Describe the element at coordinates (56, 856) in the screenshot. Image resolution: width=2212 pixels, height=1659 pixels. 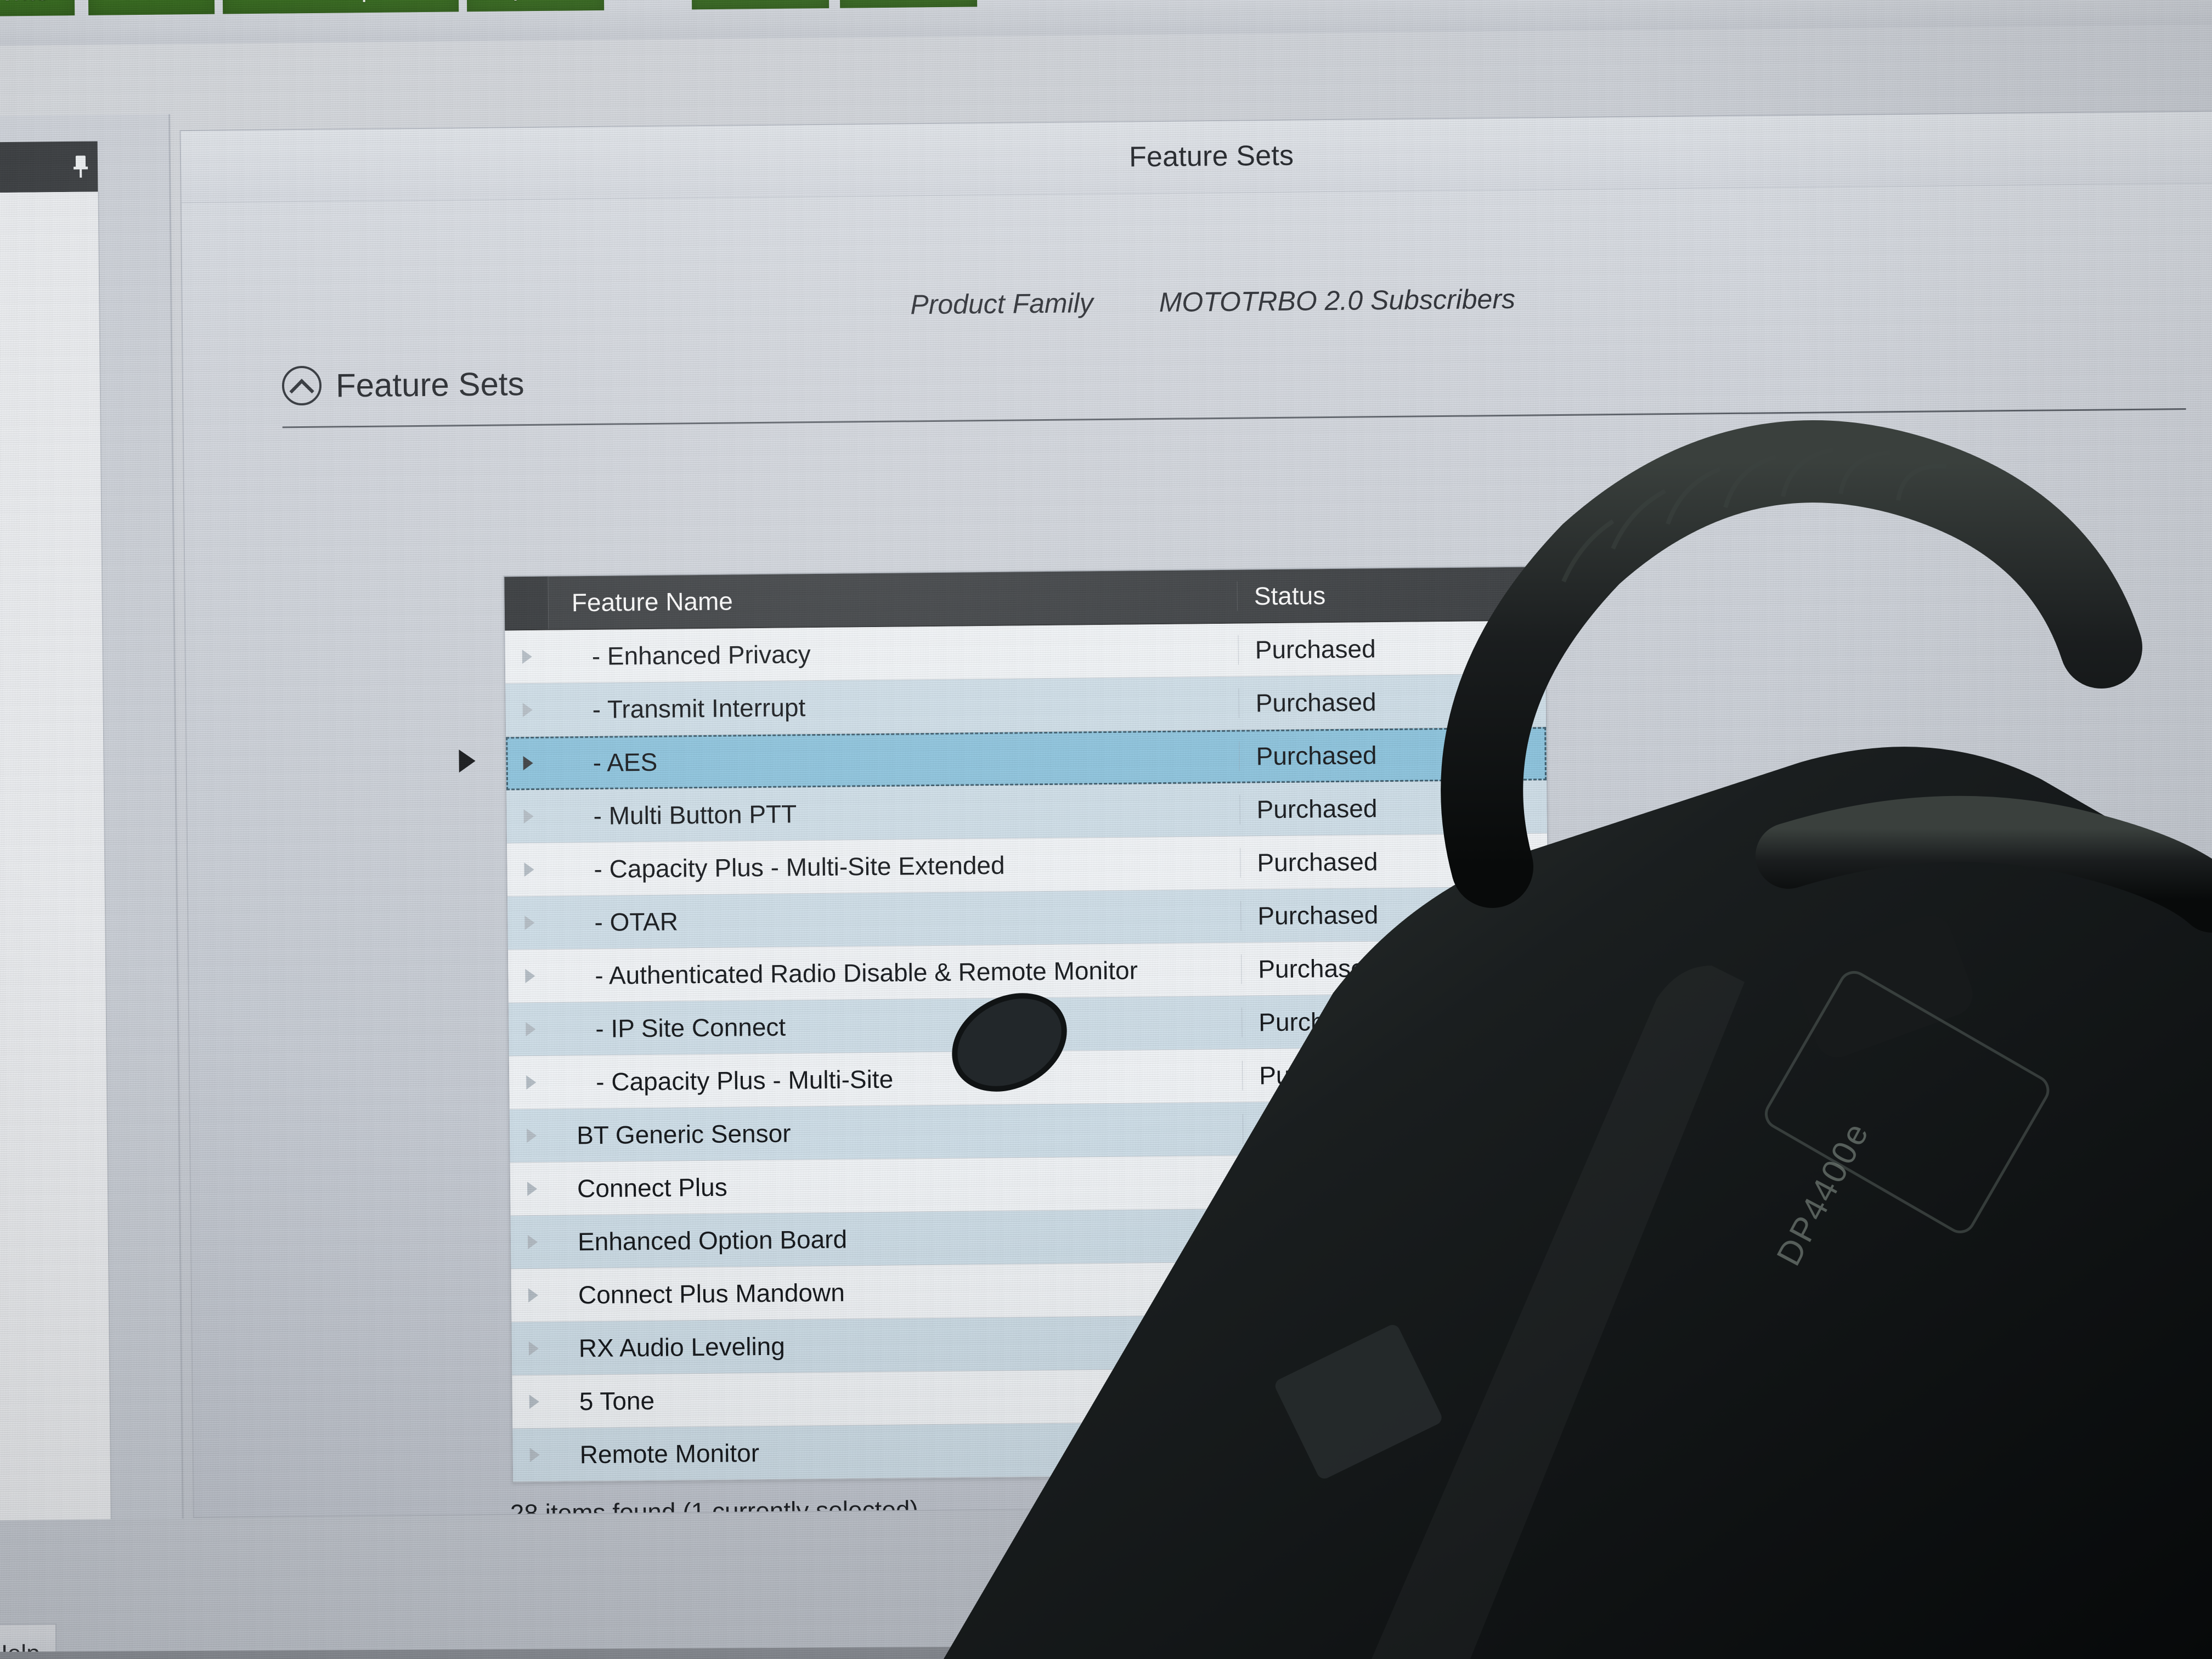
I see `dock-panel-body` at that location.